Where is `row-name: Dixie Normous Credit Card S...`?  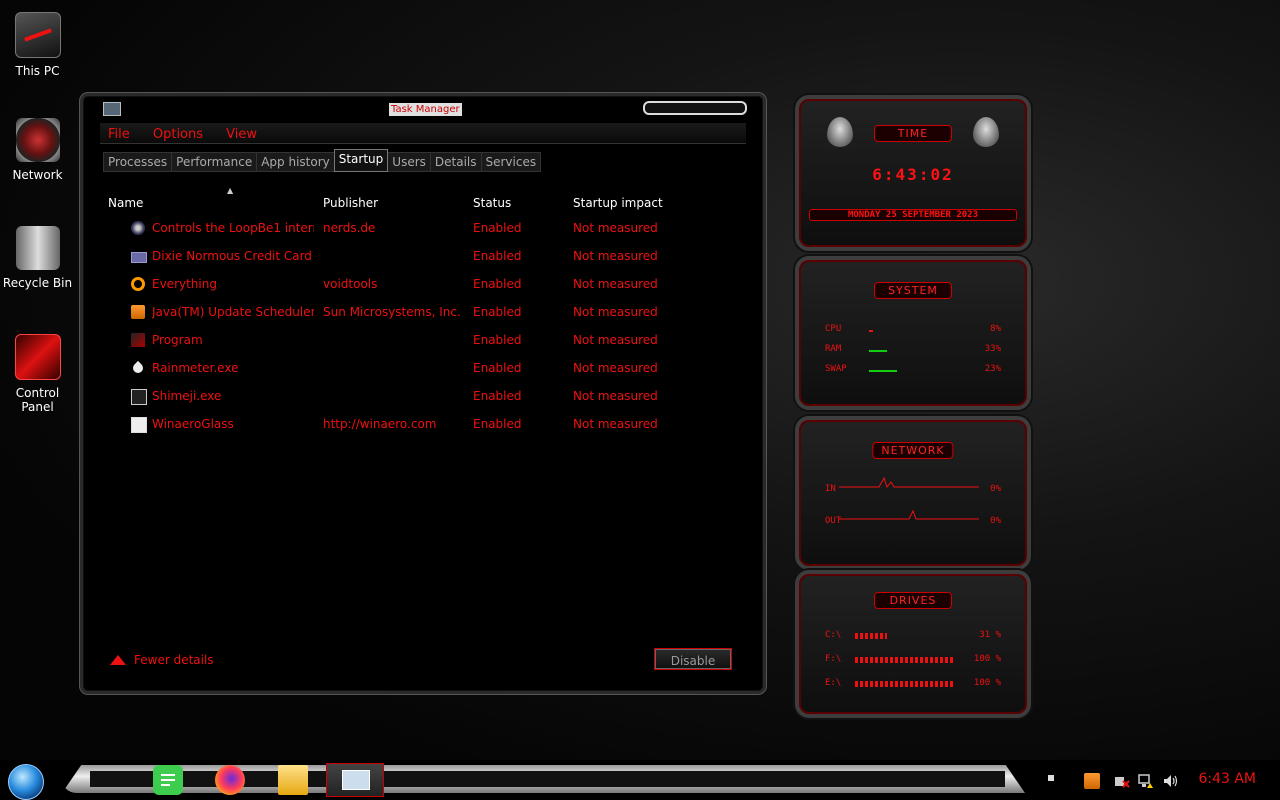
row-name: Dixie Normous Credit Card S... is located at coordinates (233, 256).